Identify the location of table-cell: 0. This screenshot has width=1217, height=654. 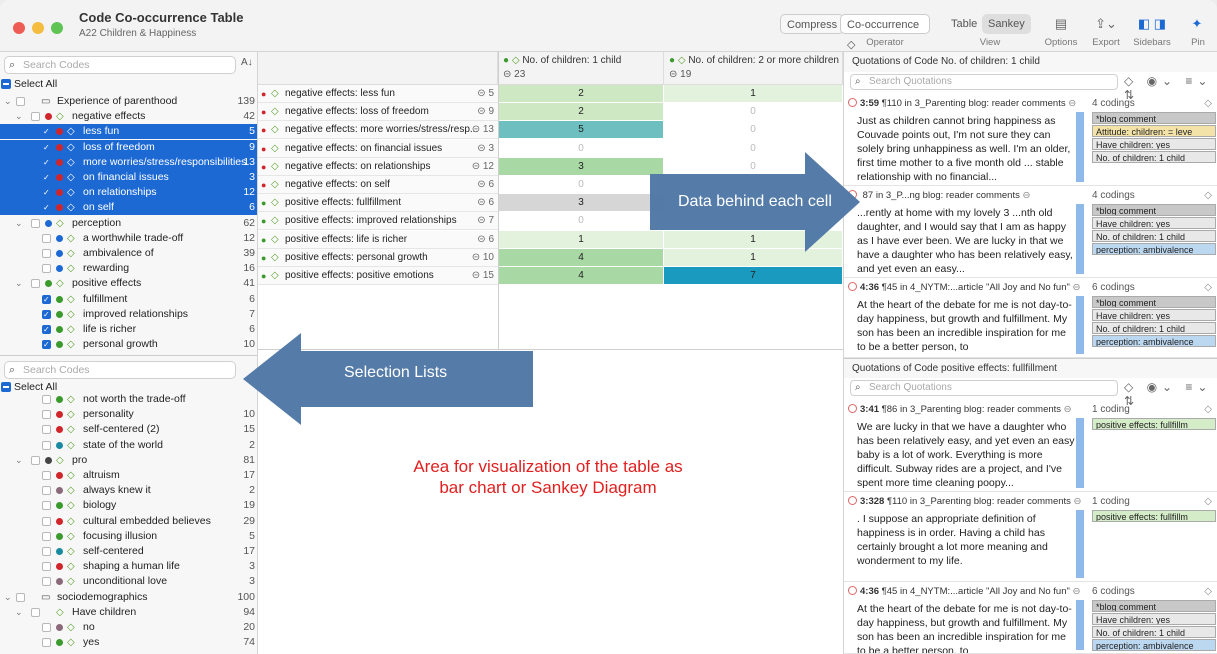
(581, 221).